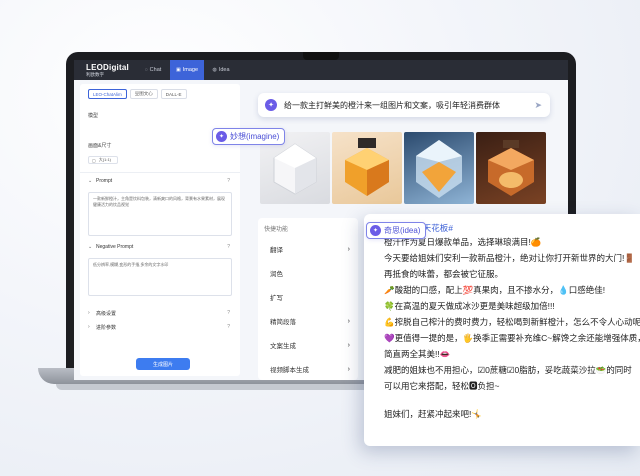 The width and height of the screenshot is (640, 476). Describe the element at coordinates (433, 414) in the screenshot. I see `result-line: 姐妹们，赶紧冲起来吧!🤸` at that location.